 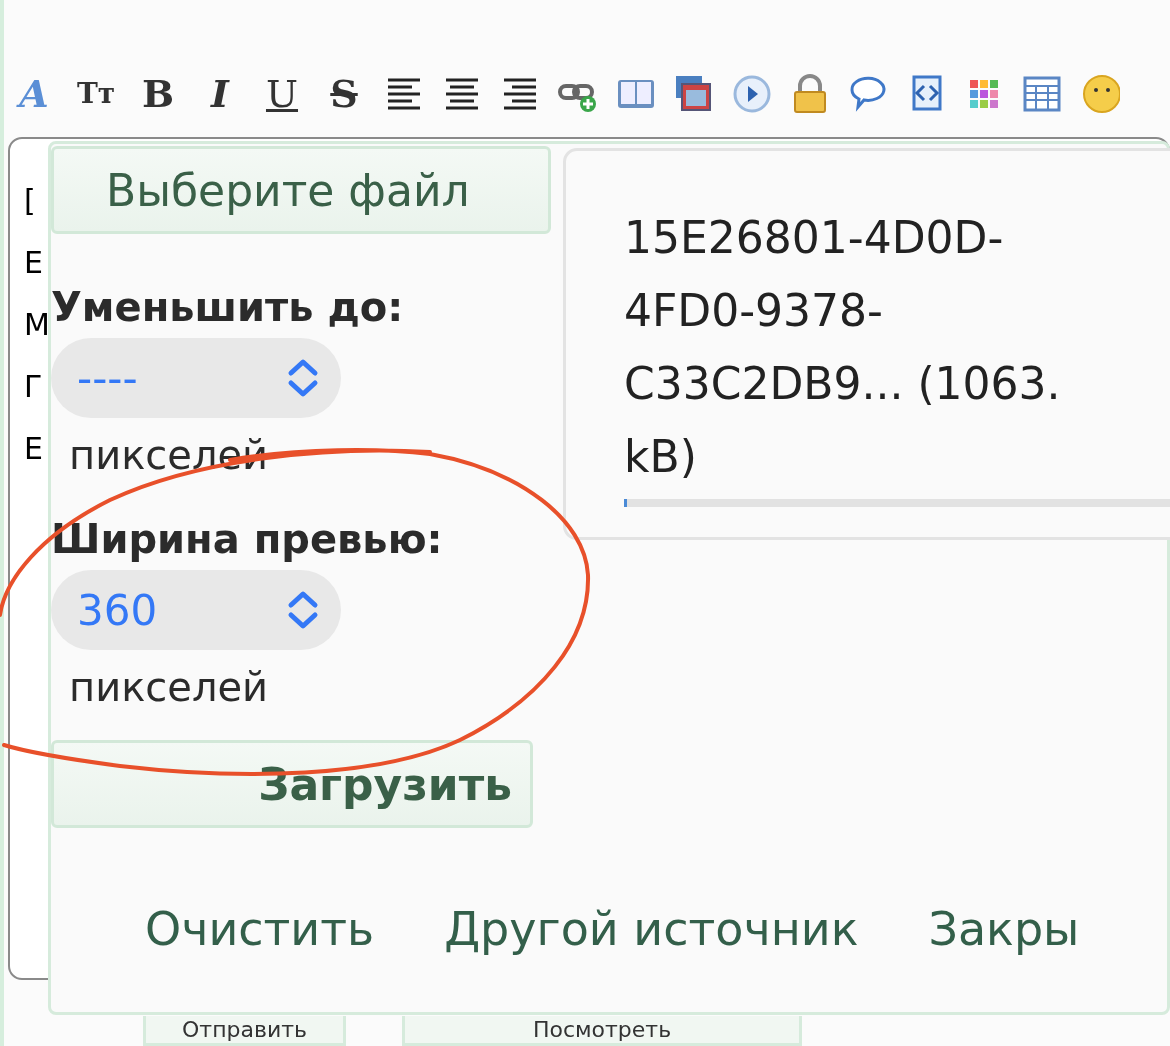 What do you see at coordinates (244, 1031) in the screenshot?
I see `form-button: Отправить` at bounding box center [244, 1031].